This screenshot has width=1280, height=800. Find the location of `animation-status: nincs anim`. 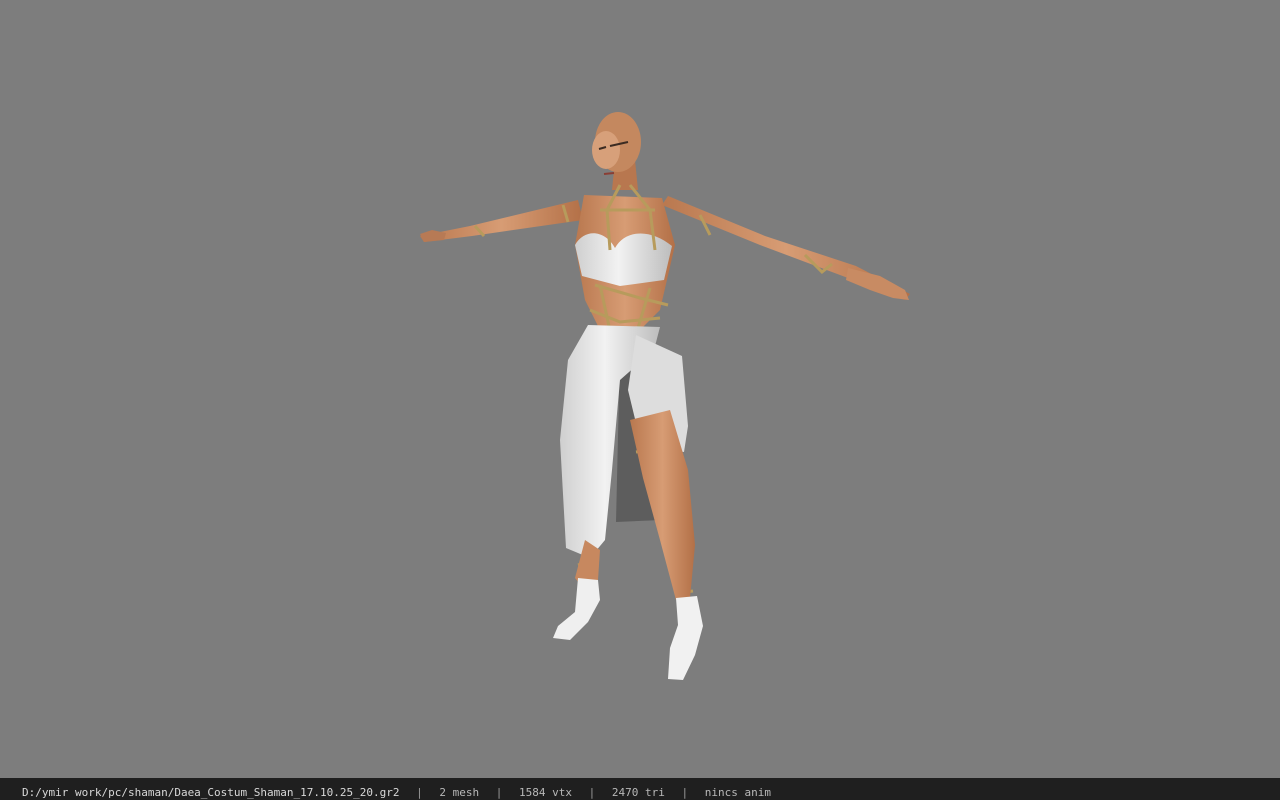

animation-status: nincs anim is located at coordinates (737, 792).